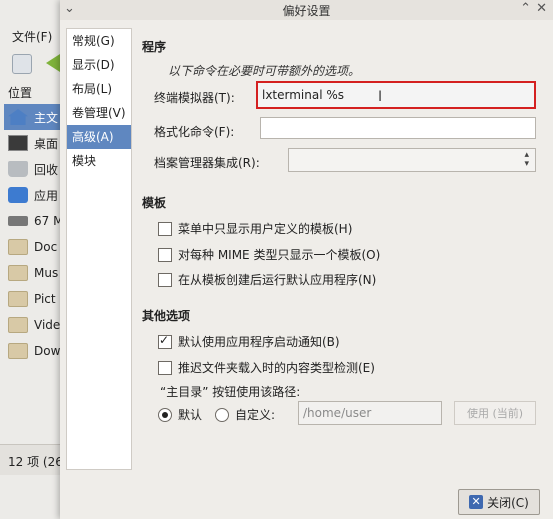 The width and height of the screenshot is (553, 519). I want to click on home-path-label: “主目录” 按钮使用该路径:, so click(230, 392).